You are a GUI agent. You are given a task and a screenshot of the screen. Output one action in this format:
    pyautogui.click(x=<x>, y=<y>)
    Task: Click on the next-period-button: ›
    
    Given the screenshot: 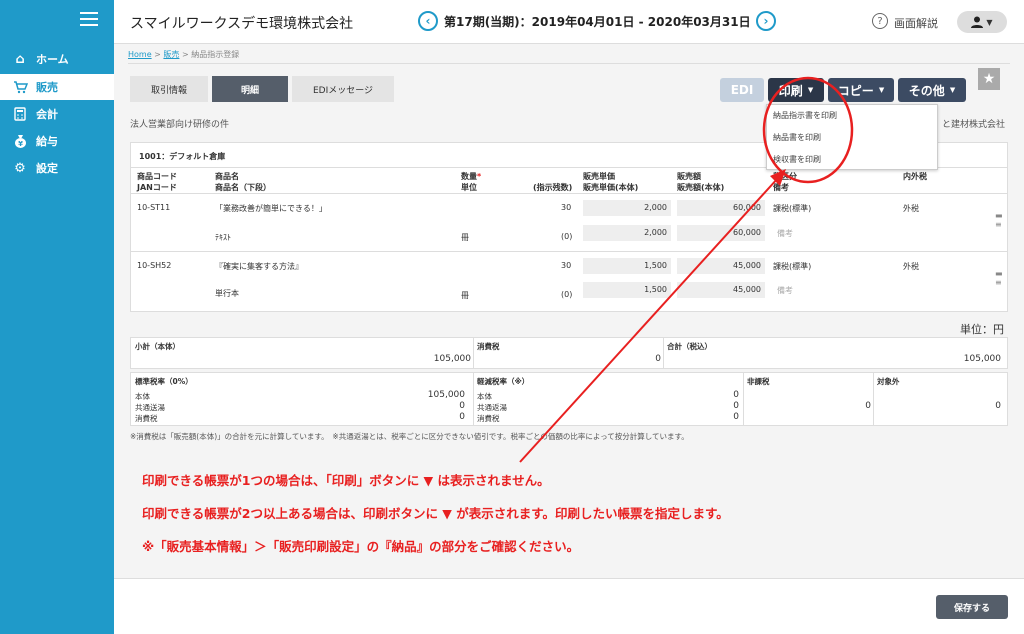 What is the action you would take?
    pyautogui.click(x=766, y=21)
    